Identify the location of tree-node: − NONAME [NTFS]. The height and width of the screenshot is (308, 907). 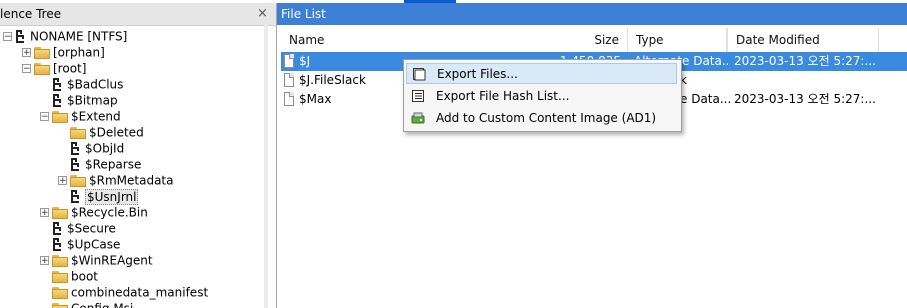
(65, 36).